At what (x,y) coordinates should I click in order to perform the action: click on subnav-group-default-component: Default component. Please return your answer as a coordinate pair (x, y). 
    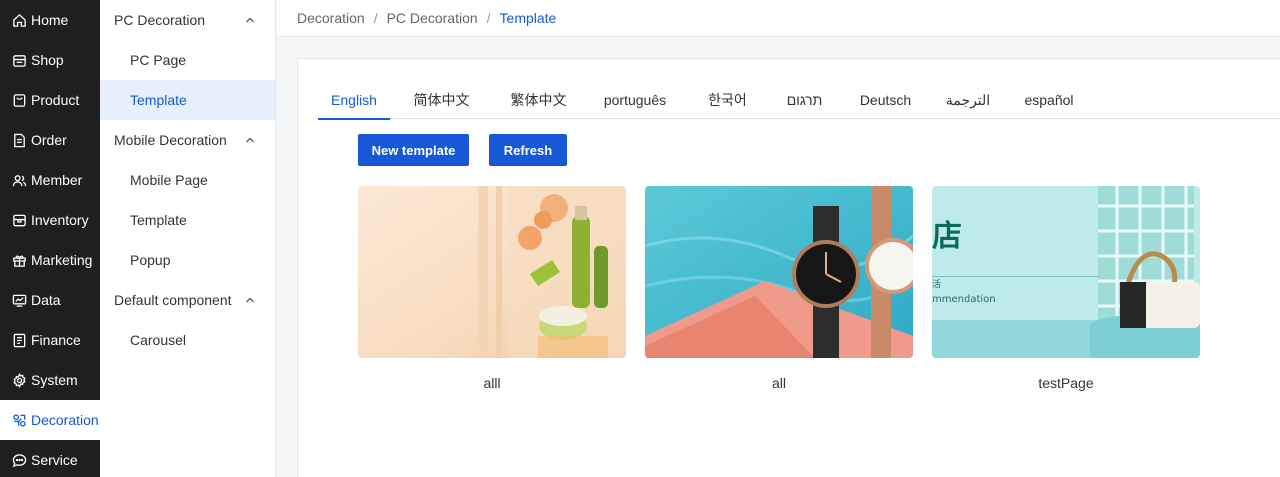
    Looking at the image, I should click on (187, 300).